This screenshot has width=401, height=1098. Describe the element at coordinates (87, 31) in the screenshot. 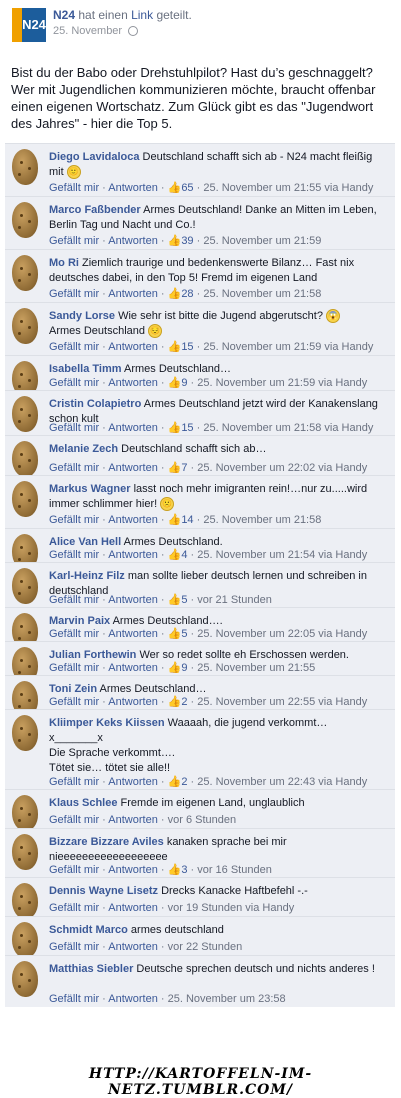

I see `post-date: 25. November` at that location.